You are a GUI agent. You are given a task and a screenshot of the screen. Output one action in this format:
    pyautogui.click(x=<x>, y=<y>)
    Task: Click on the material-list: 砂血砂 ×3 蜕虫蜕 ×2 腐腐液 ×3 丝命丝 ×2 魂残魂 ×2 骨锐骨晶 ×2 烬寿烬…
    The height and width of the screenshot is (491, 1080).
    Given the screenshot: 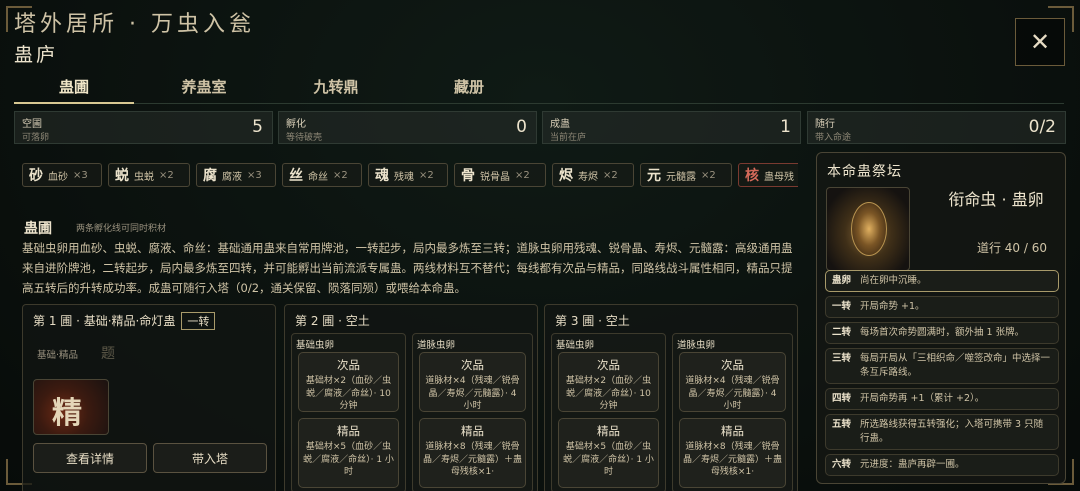 What is the action you would take?
    pyautogui.click(x=410, y=175)
    